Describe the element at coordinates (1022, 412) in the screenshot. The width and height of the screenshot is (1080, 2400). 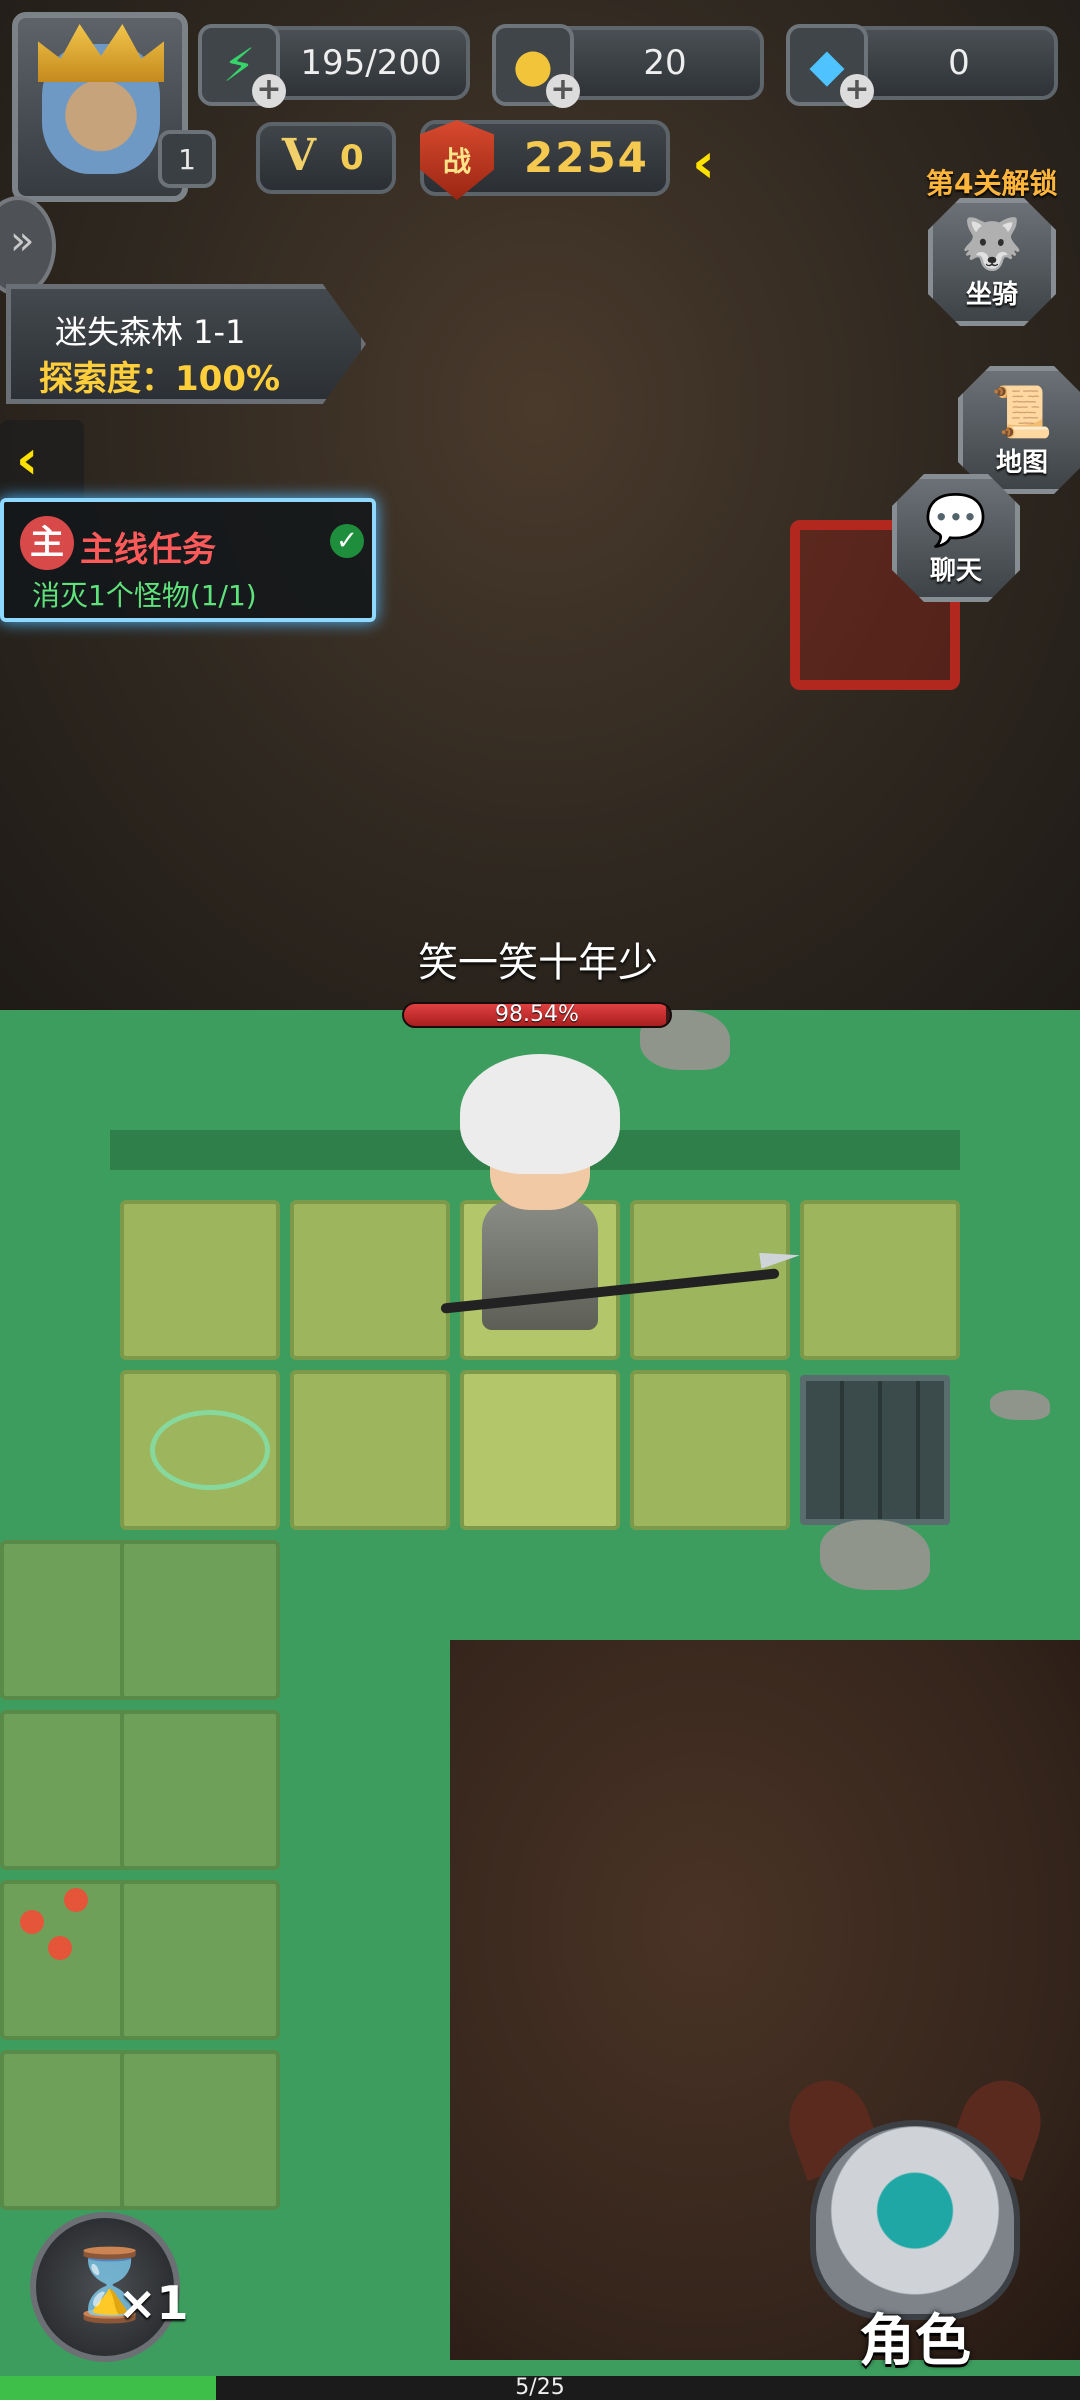
I see `map-scroll-icon: 📜` at that location.